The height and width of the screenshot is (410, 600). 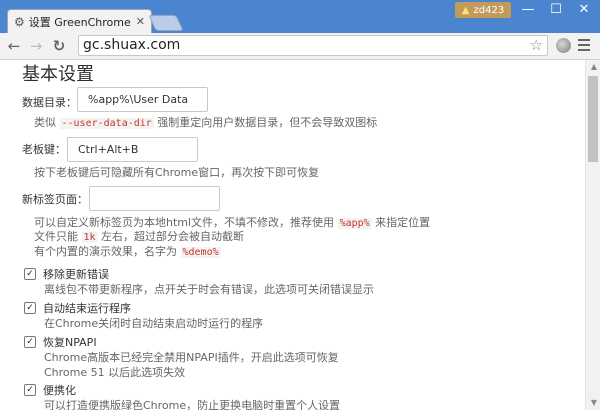 What do you see at coordinates (594, 402) in the screenshot?
I see `scroll-down-icon: ▼` at bounding box center [594, 402].